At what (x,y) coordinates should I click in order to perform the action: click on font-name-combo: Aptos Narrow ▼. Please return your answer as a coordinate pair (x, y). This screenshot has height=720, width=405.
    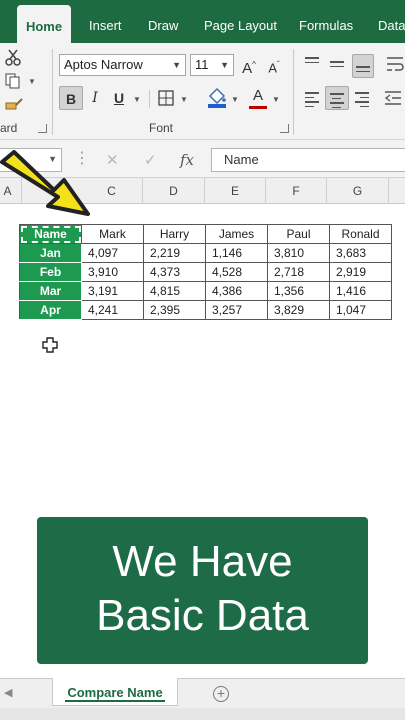
    Looking at the image, I should click on (122, 65).